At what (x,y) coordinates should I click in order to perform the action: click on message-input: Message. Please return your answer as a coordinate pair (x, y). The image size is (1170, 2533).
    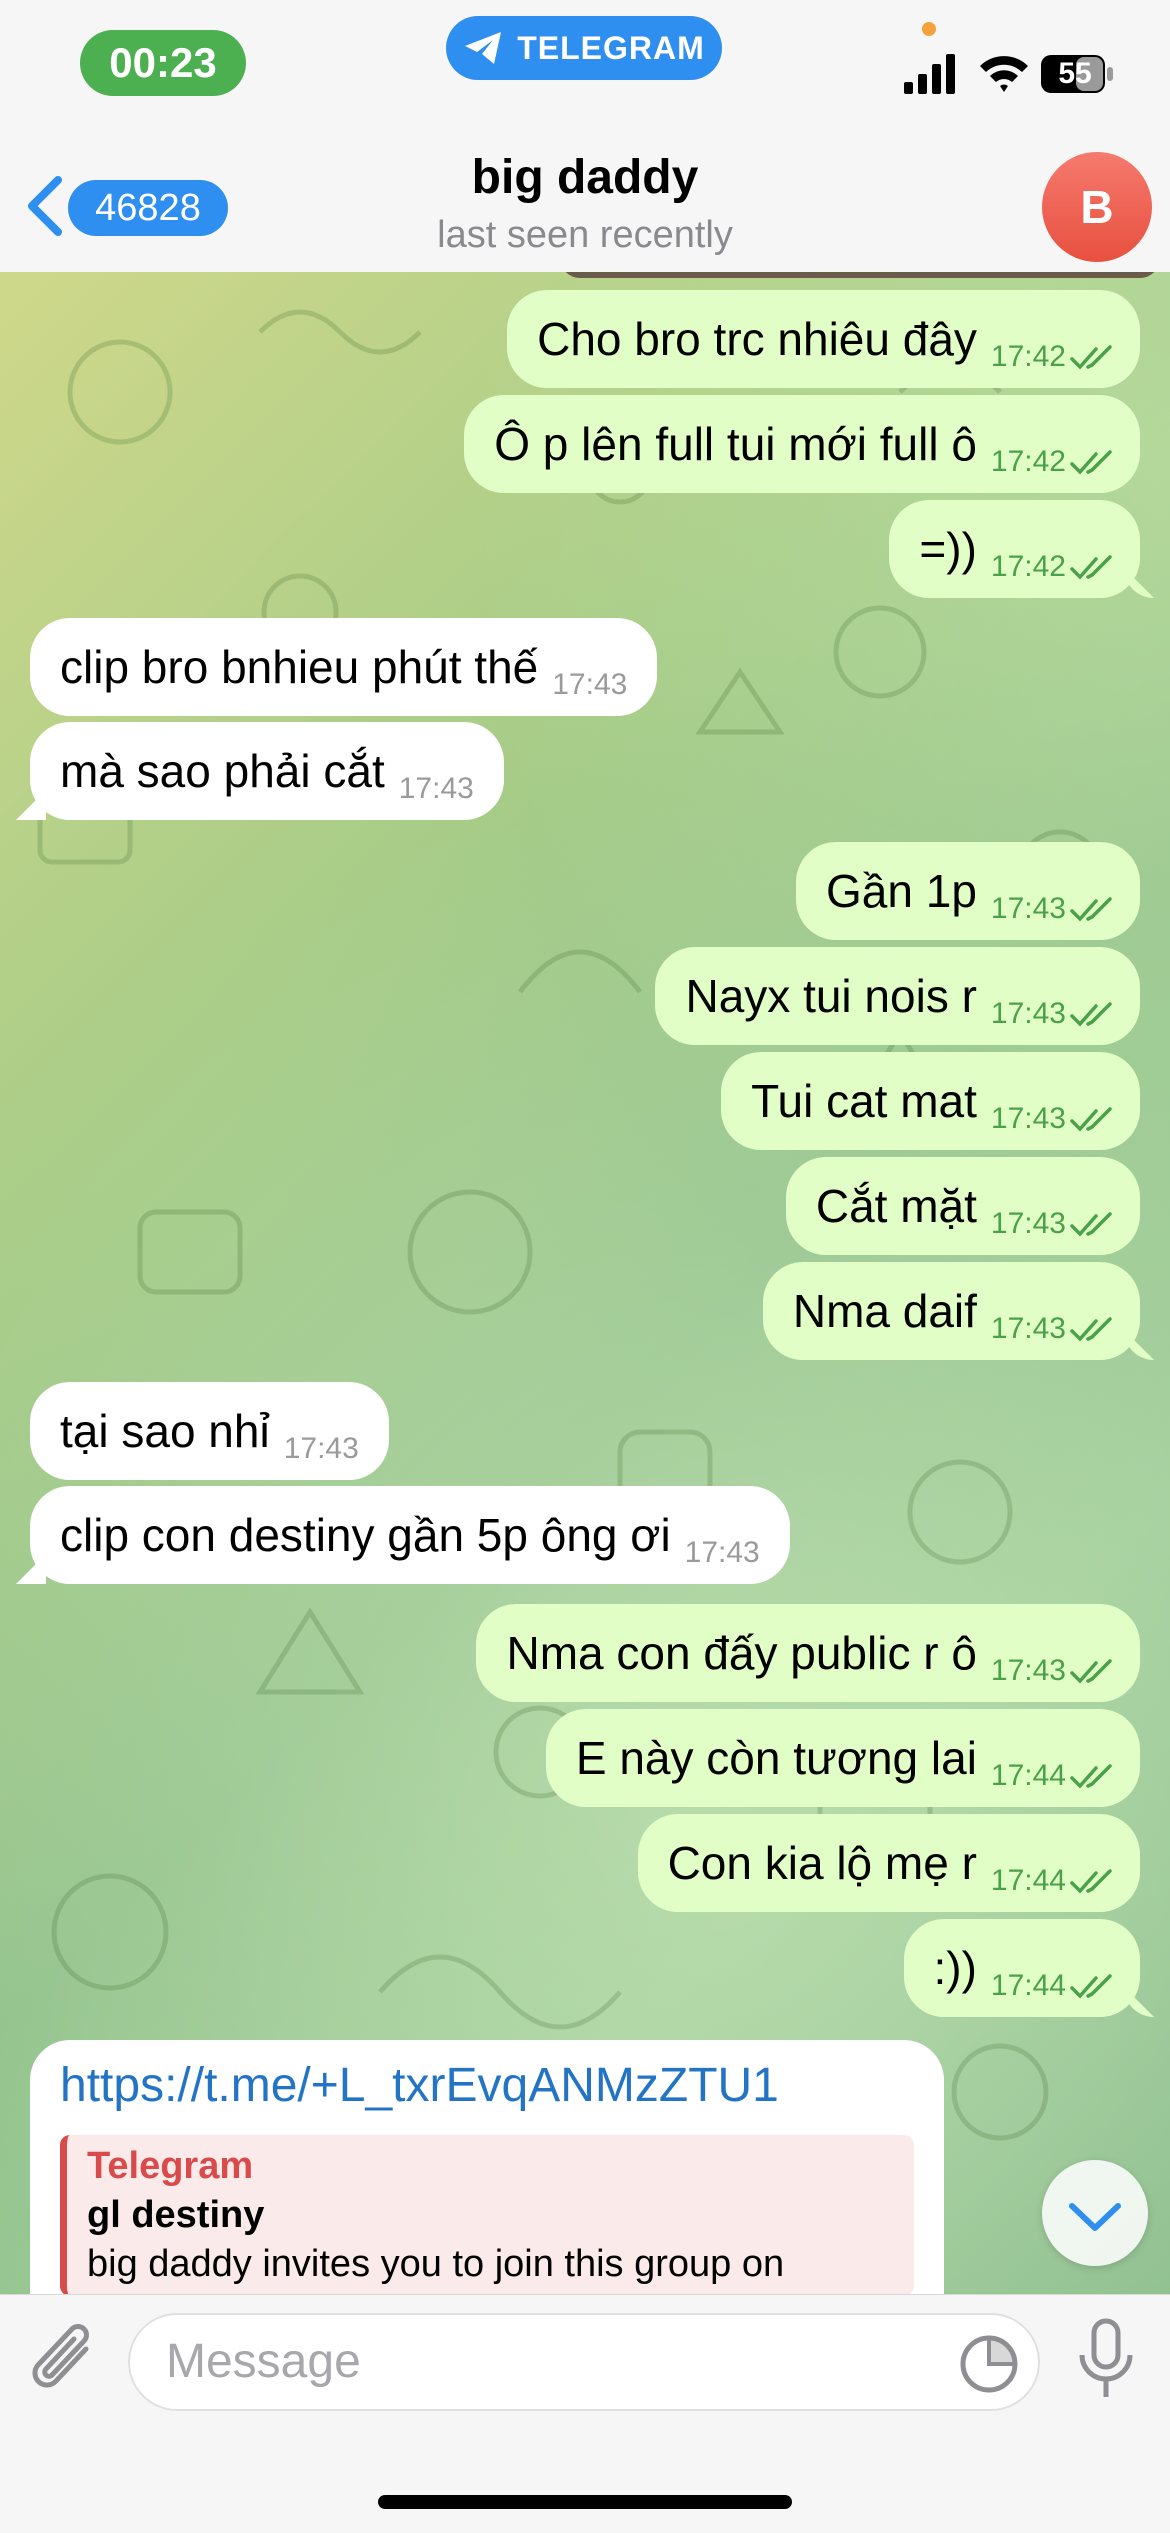
    Looking at the image, I should click on (584, 2362).